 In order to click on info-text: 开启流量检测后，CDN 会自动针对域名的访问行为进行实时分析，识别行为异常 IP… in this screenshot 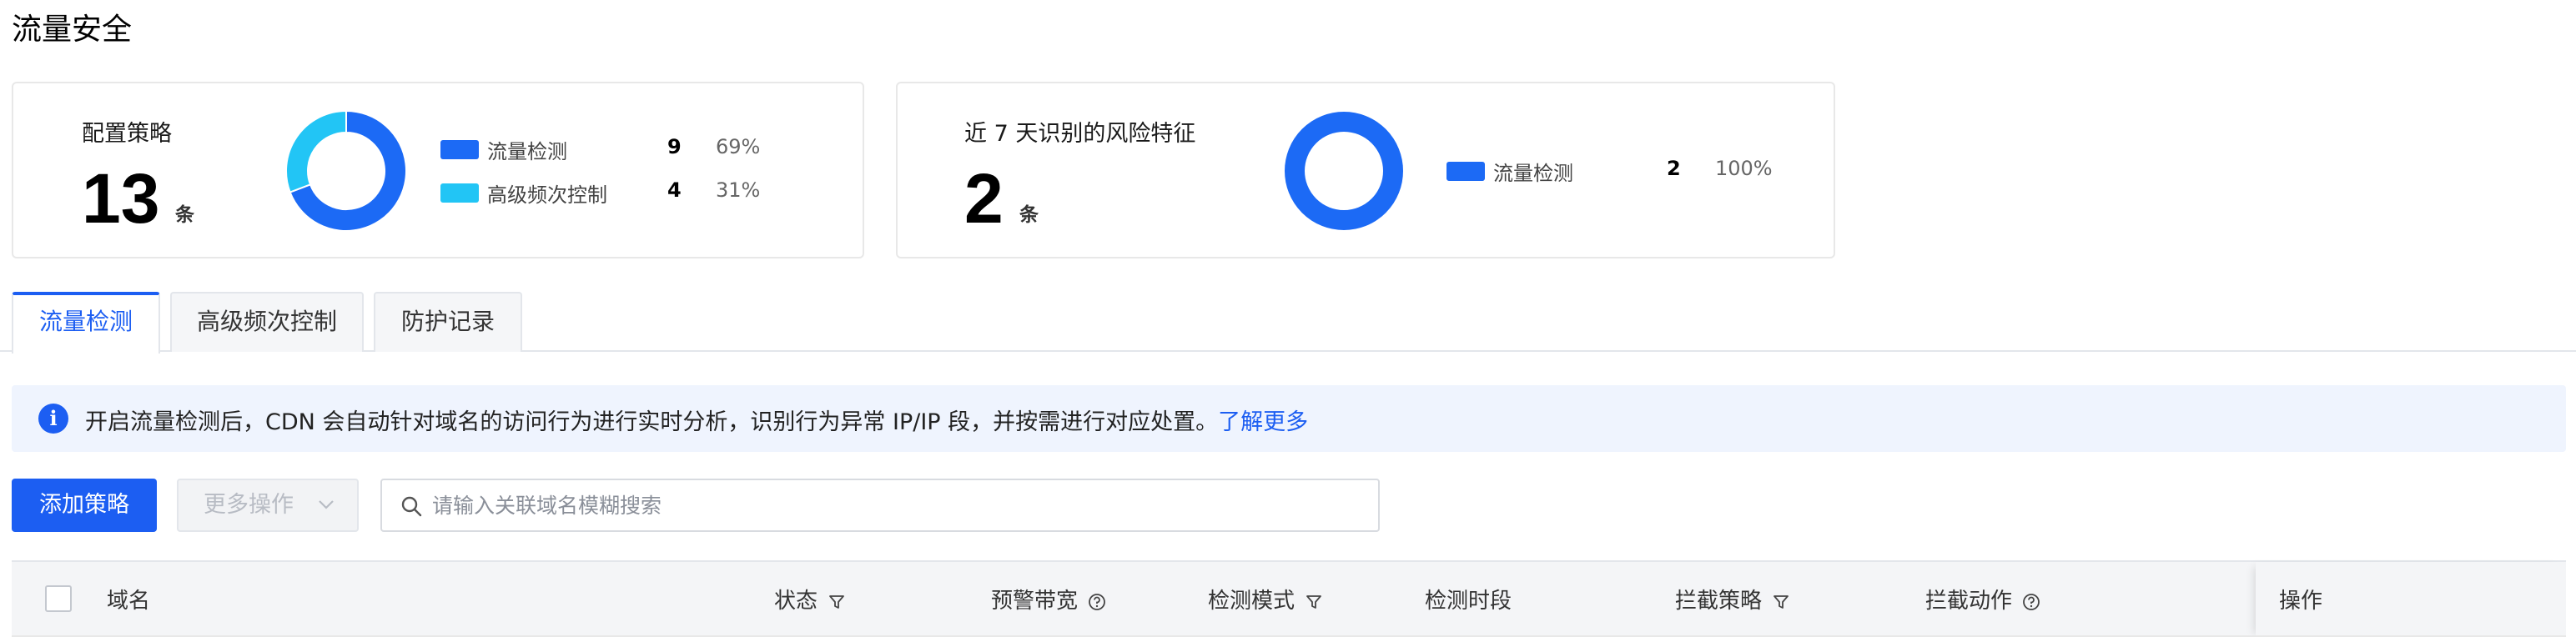, I will do `click(696, 420)`.